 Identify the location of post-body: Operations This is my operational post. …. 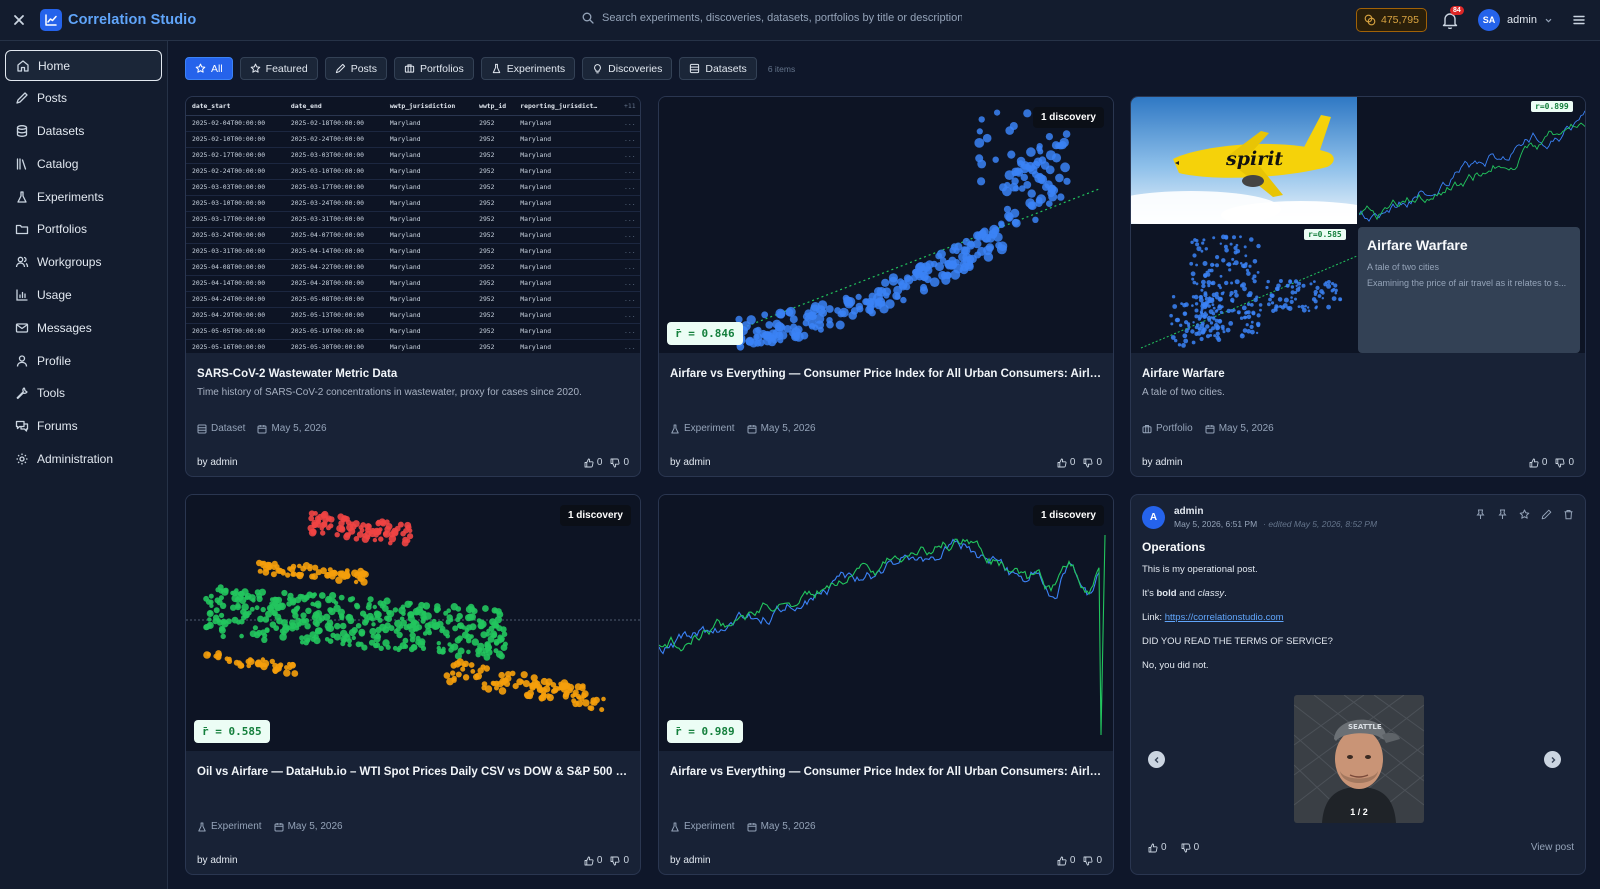
(1358, 612).